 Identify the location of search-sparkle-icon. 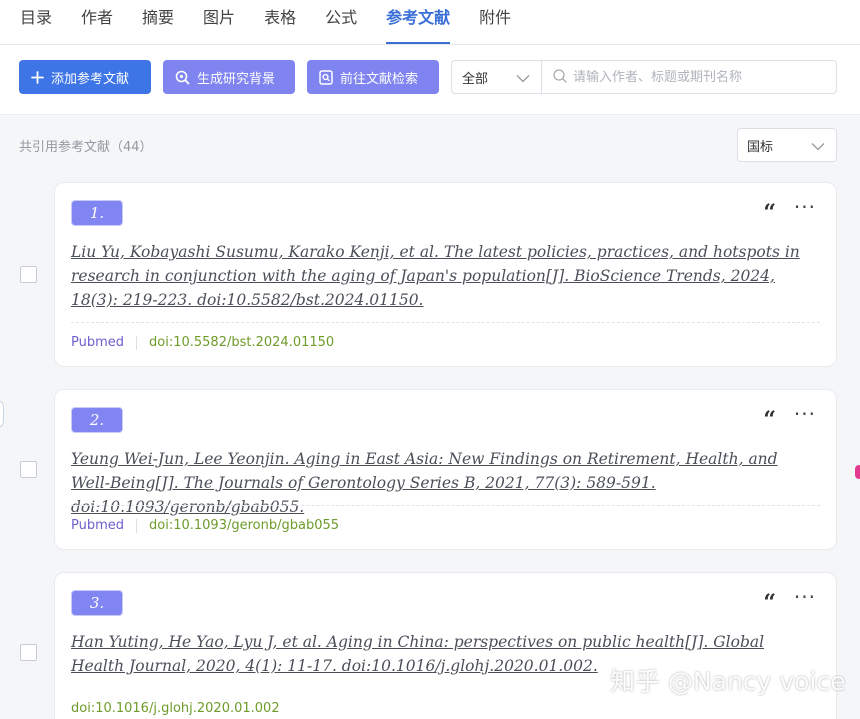
(182, 77).